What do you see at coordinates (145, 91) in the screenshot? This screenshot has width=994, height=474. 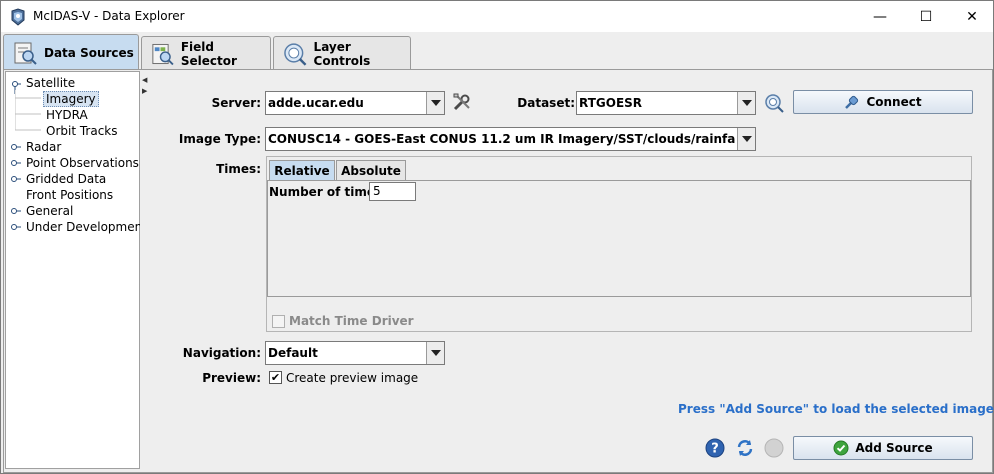 I see `expand-right-arrow-icon: ▶` at bounding box center [145, 91].